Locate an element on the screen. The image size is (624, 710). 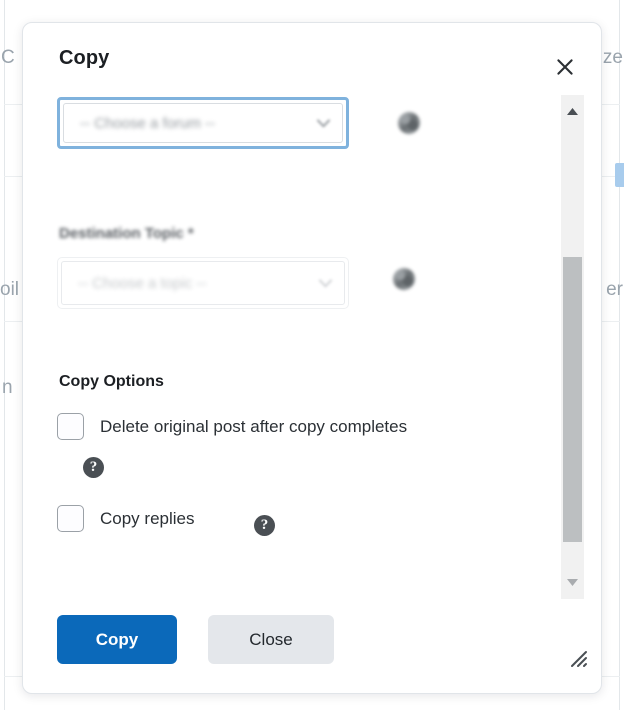
background-text-fragment: ze is located at coordinates (612, 57).